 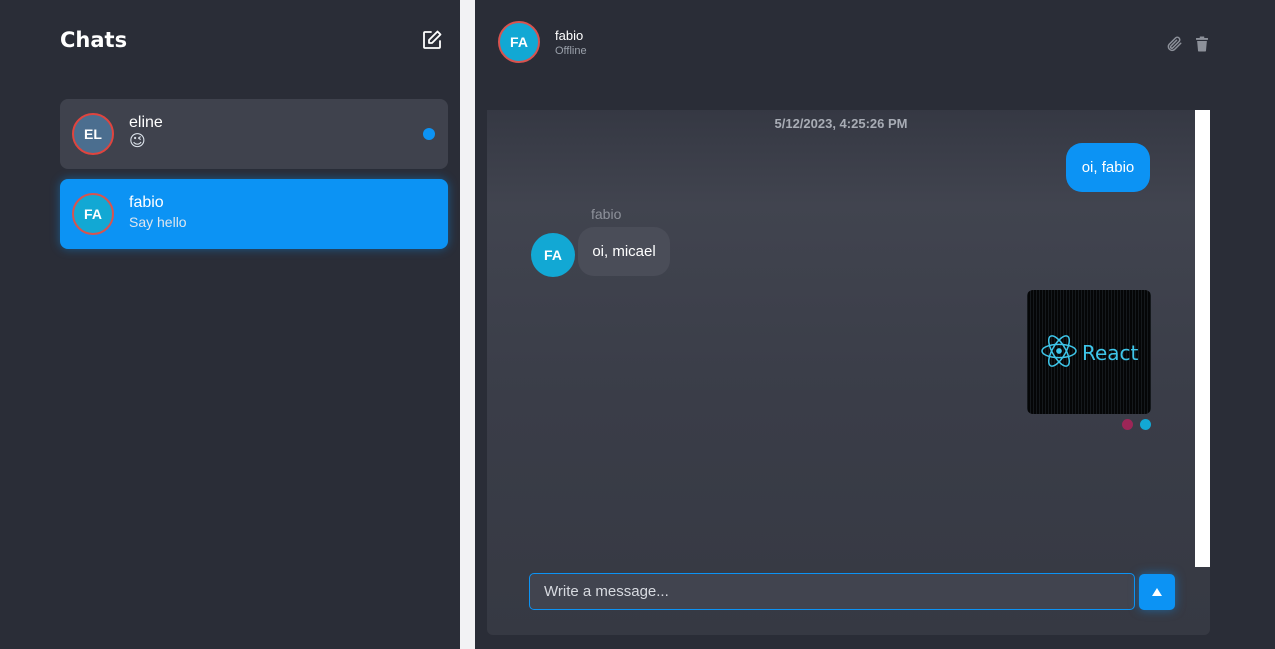 I want to click on send-button, so click(x=1157, y=592).